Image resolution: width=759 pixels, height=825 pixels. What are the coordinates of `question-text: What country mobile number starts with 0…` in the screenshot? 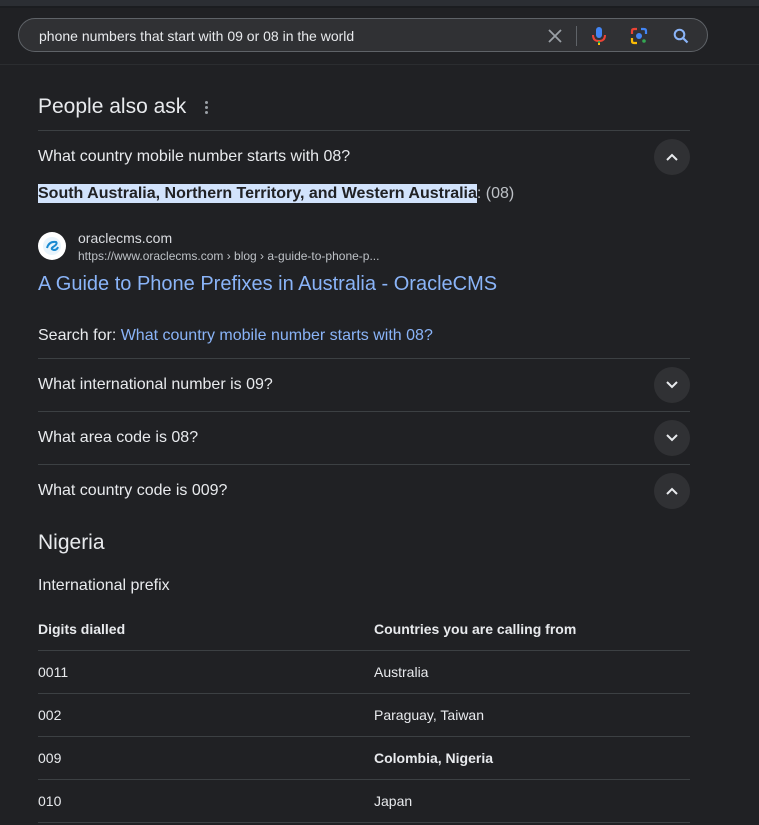 It's located at (194, 156).